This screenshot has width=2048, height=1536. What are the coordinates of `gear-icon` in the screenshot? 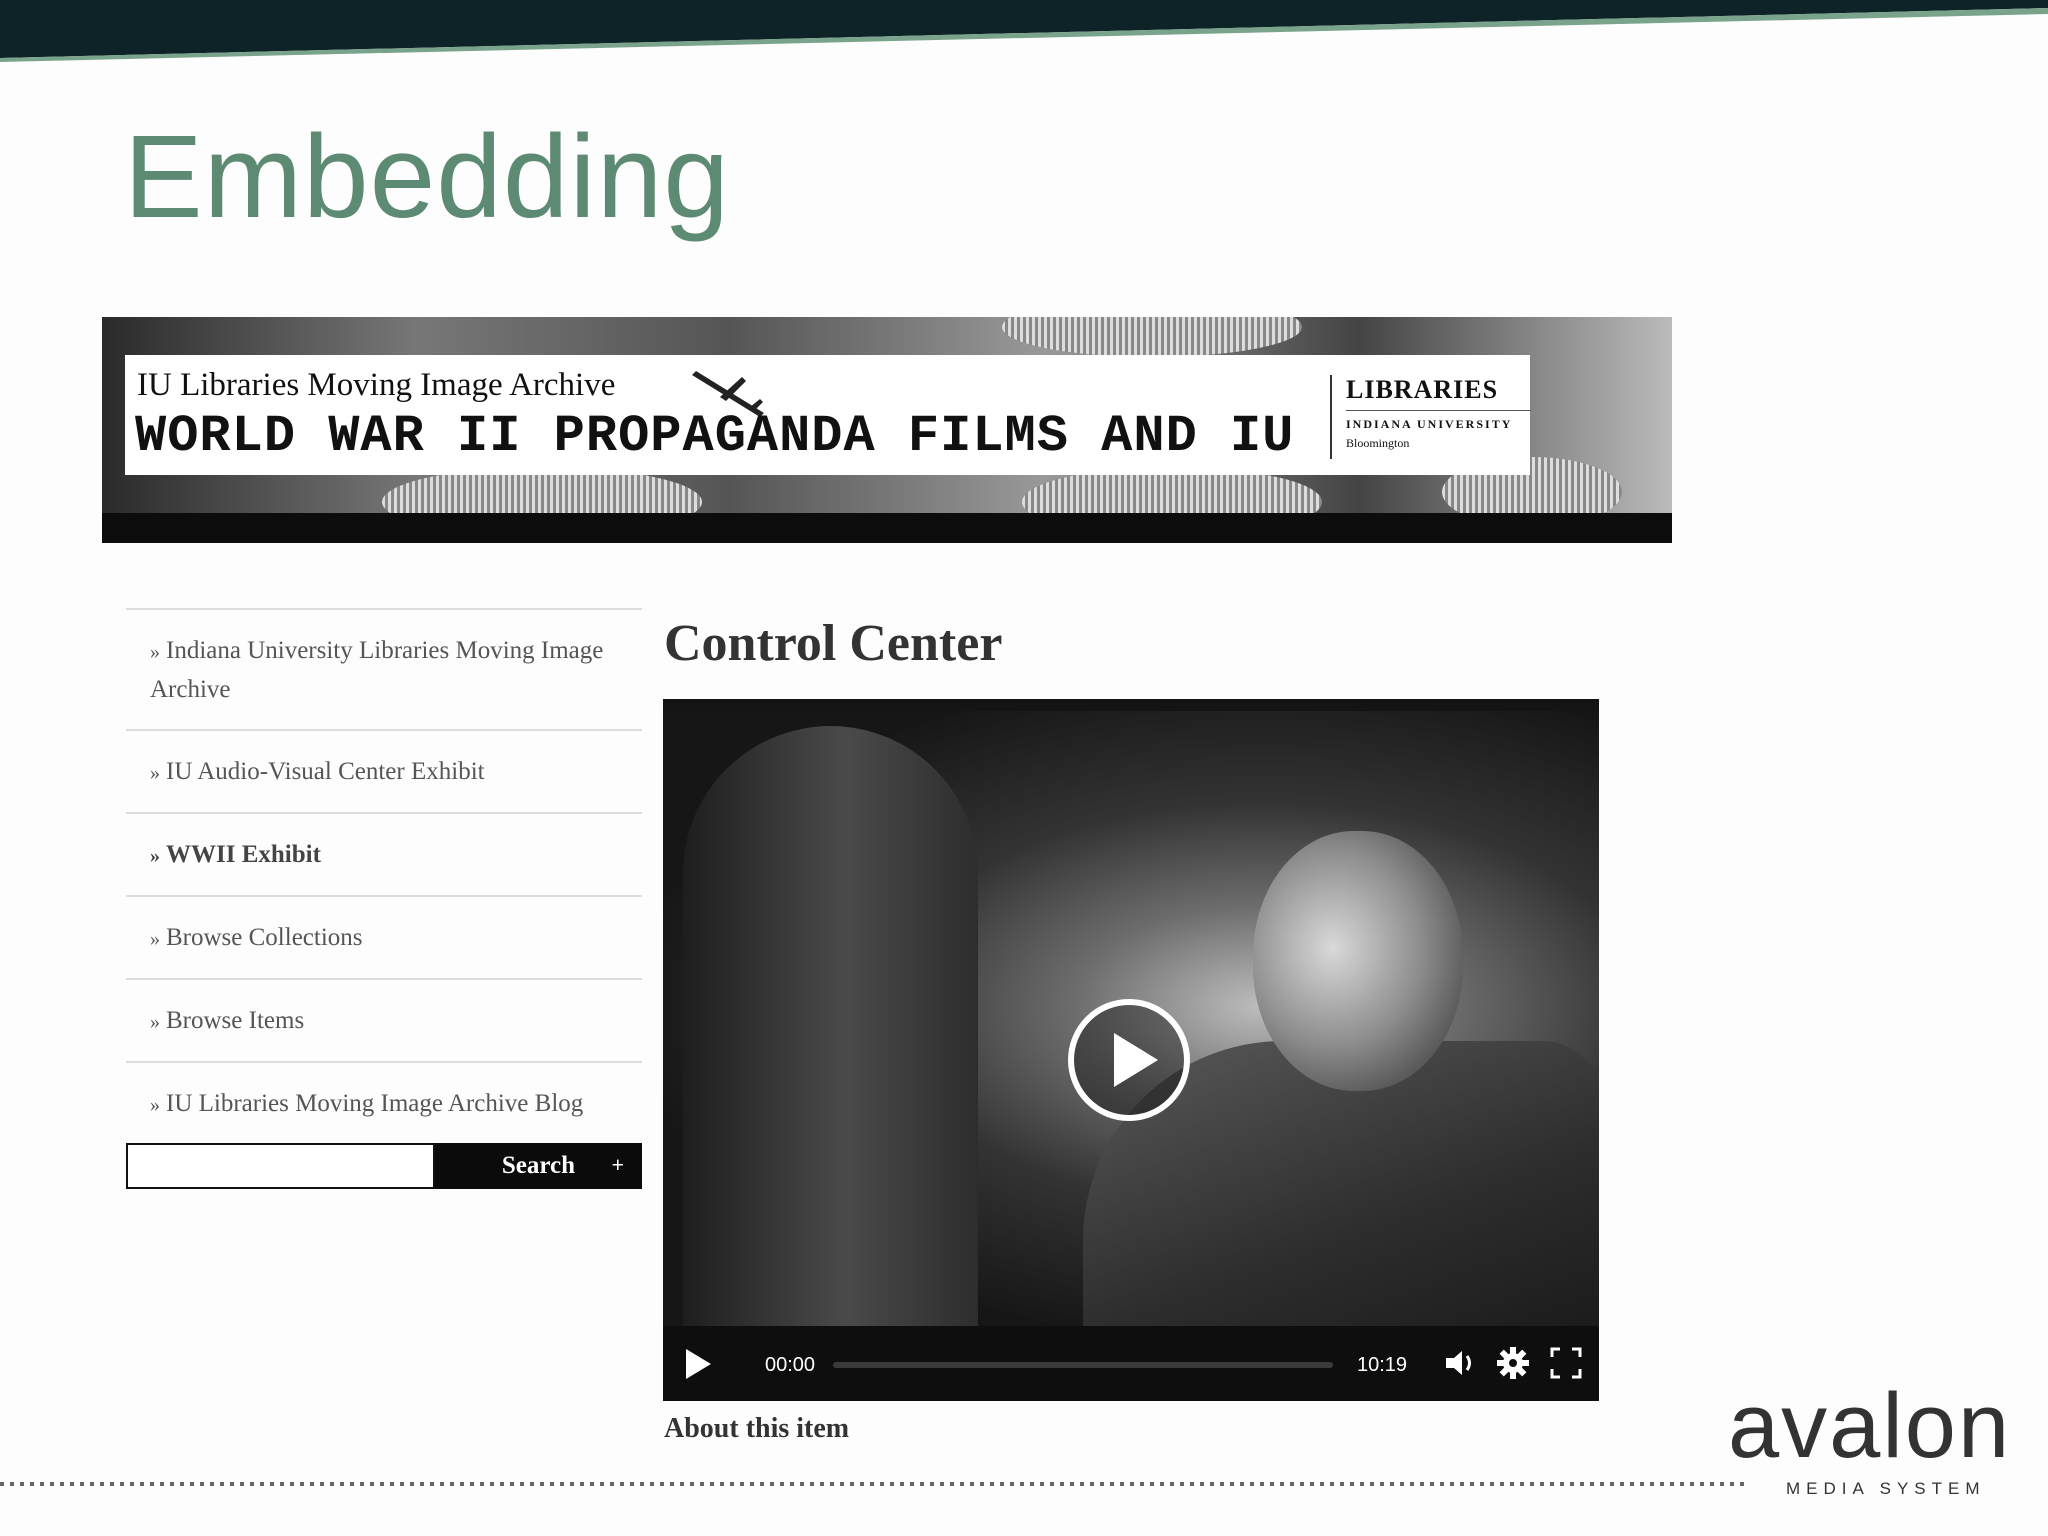 It's located at (1513, 1363).